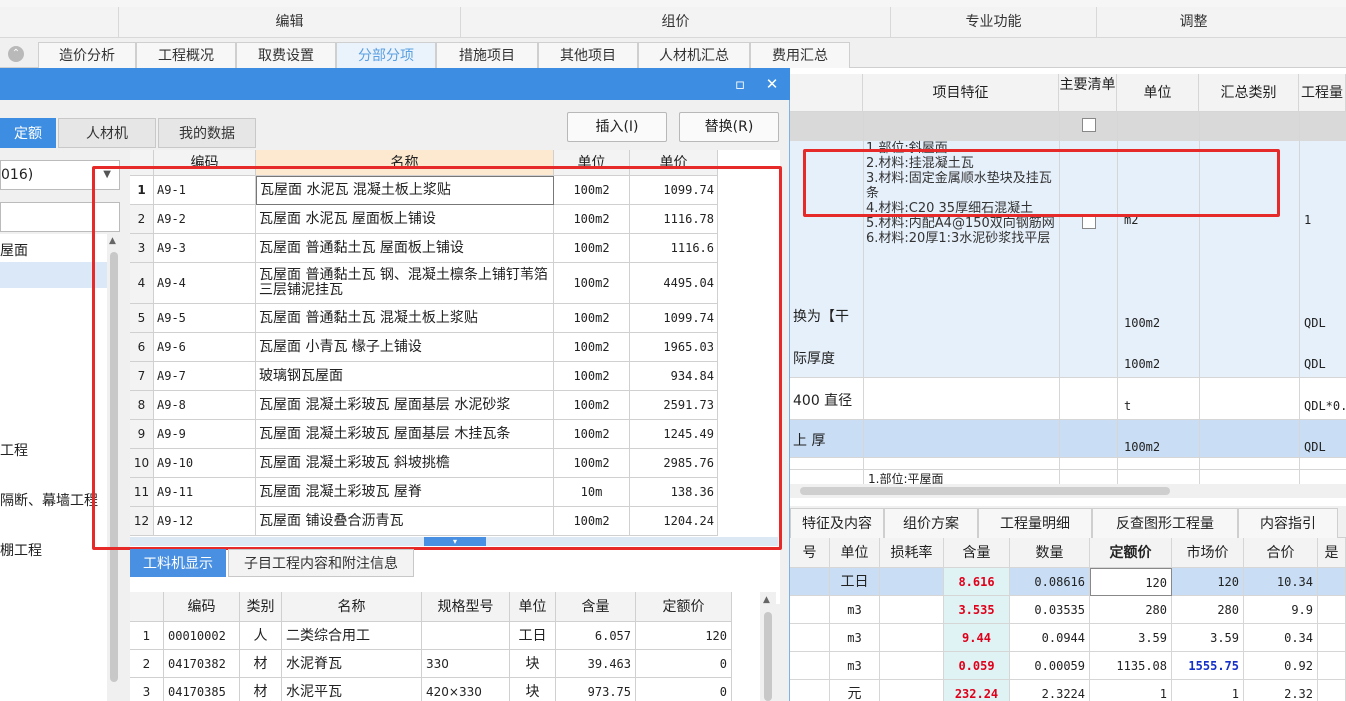 The height and width of the screenshot is (701, 1346). What do you see at coordinates (1165, 523) in the screenshot?
I see `tab-reverse-lookup: 反查图形工程量` at bounding box center [1165, 523].